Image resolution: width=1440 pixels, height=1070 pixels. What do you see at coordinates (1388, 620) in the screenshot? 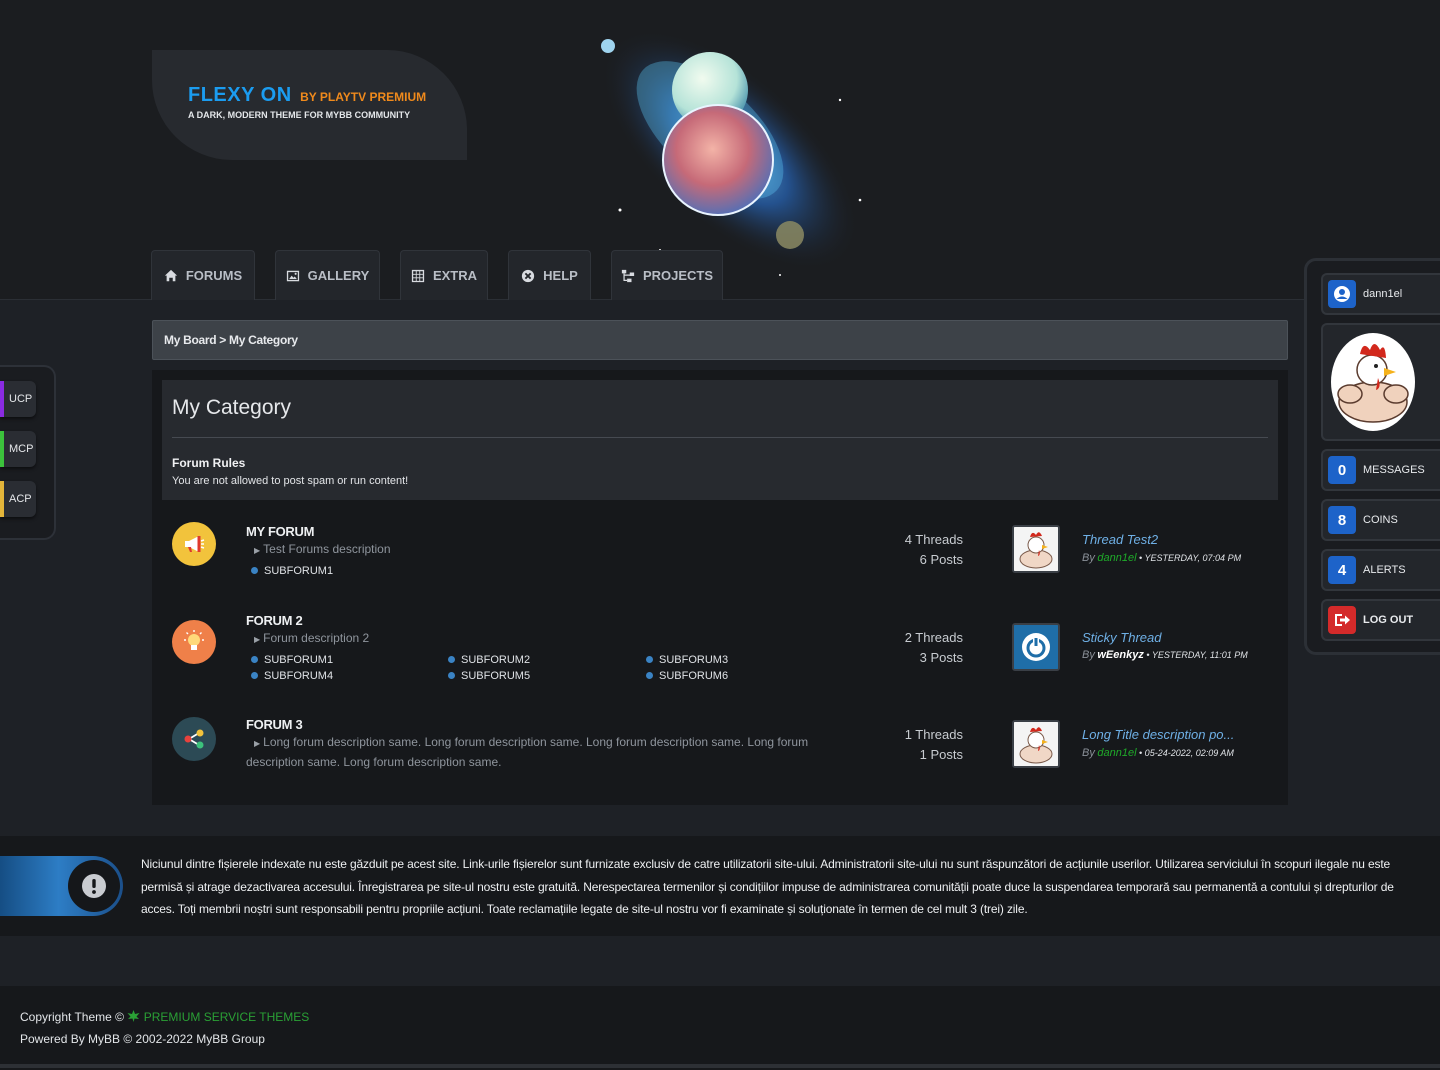
I see `logout-label: LOG OUT` at bounding box center [1388, 620].